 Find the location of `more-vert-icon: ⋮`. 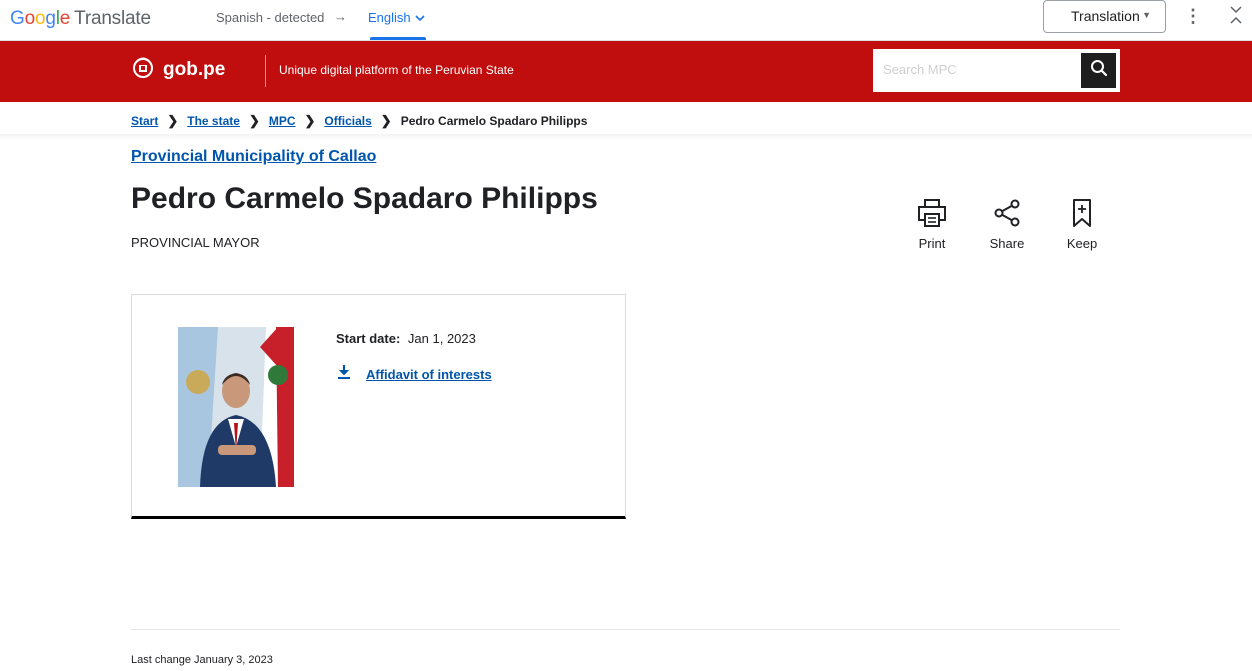

more-vert-icon: ⋮ is located at coordinates (1193, 16).